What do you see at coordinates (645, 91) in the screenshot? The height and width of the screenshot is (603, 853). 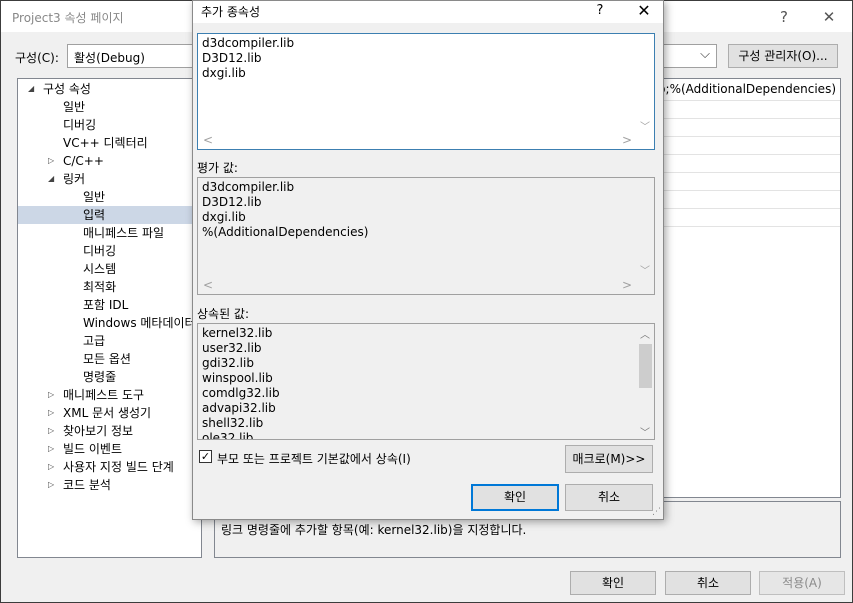 I see `edit-vscroll: ﹀` at bounding box center [645, 91].